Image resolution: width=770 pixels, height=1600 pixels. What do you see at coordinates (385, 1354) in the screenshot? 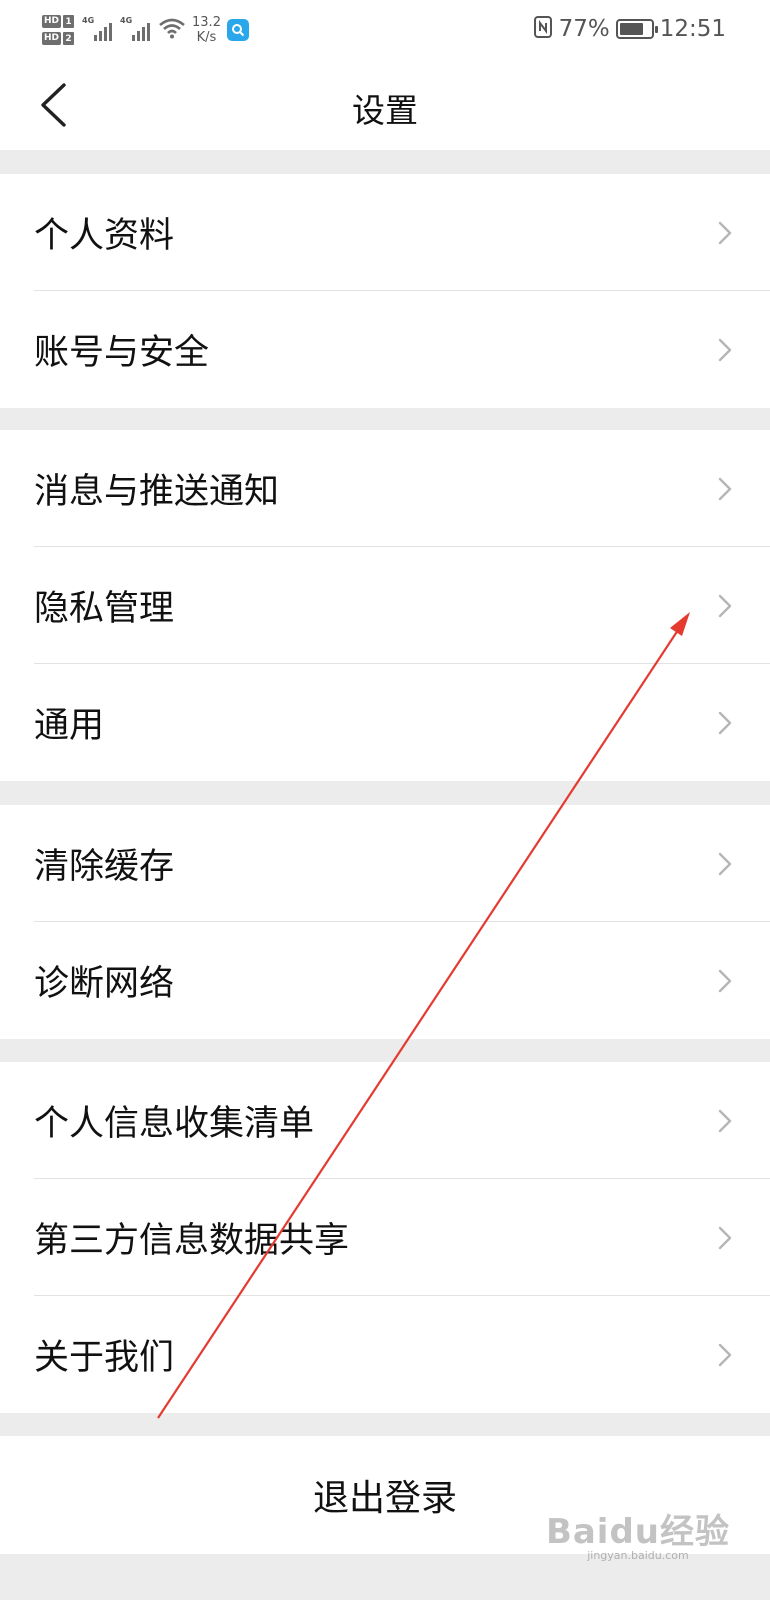
I see `settings-item-about-us: 关于我们` at bounding box center [385, 1354].